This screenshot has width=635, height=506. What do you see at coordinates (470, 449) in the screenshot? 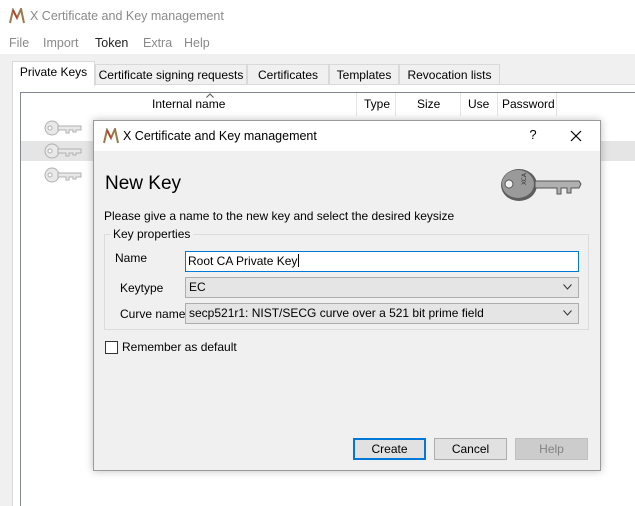
I see `cancel-button: Cancel` at bounding box center [470, 449].